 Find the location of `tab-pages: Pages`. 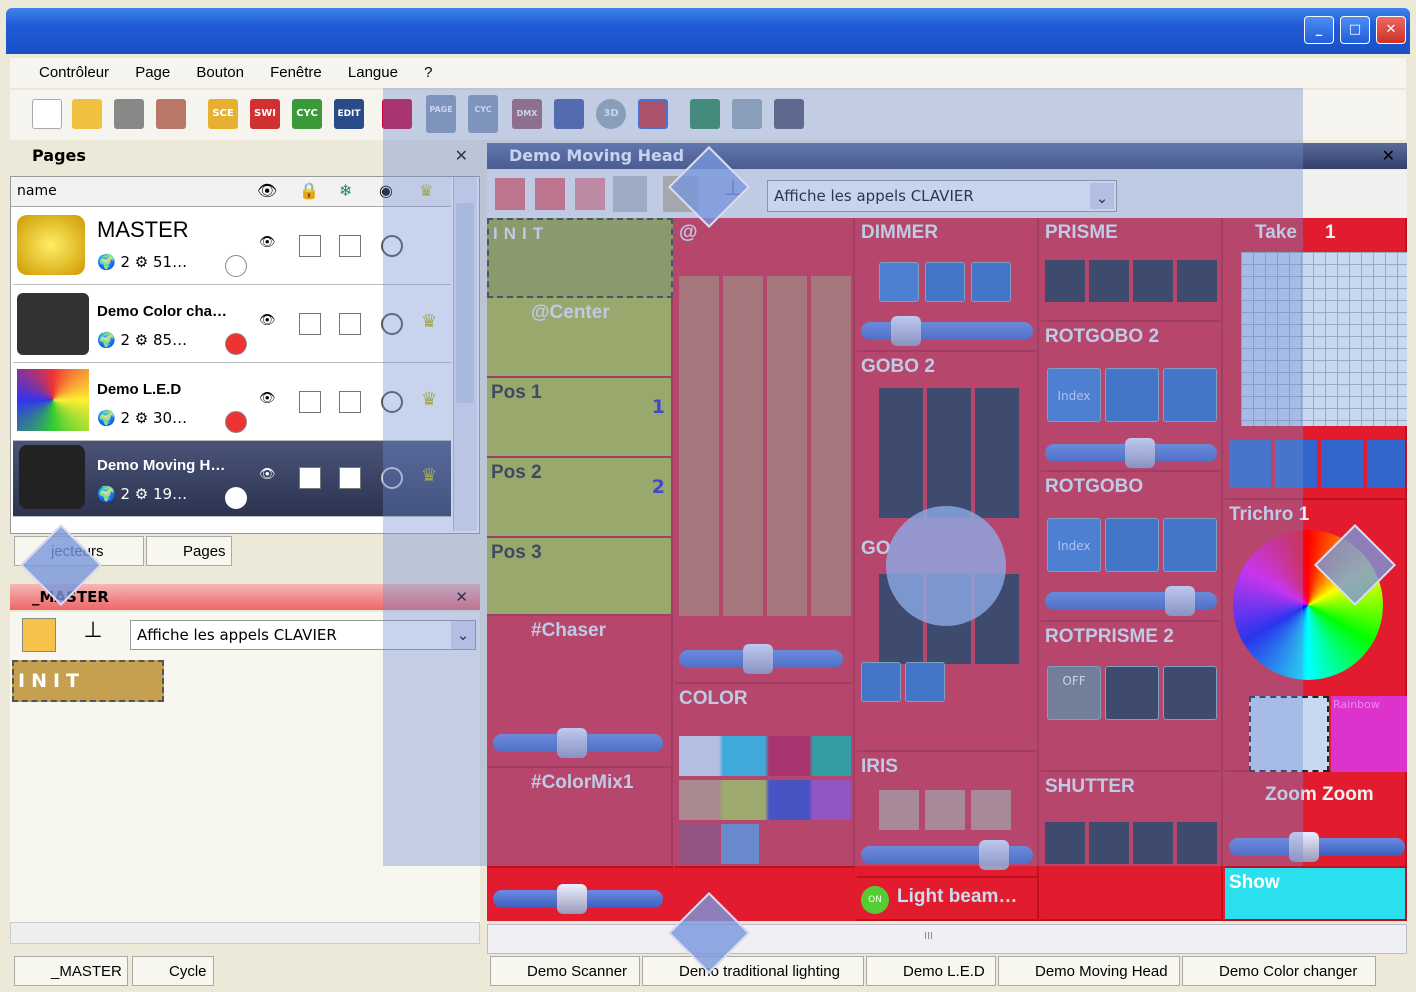

tab-pages: Pages is located at coordinates (189, 551).